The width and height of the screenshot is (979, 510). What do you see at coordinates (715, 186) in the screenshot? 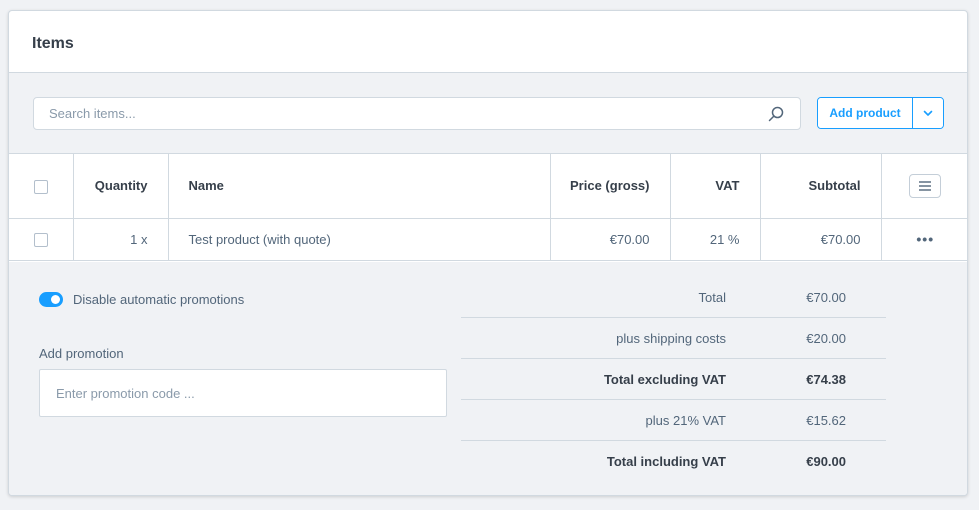
I see `column-header-vat: VAT` at bounding box center [715, 186].